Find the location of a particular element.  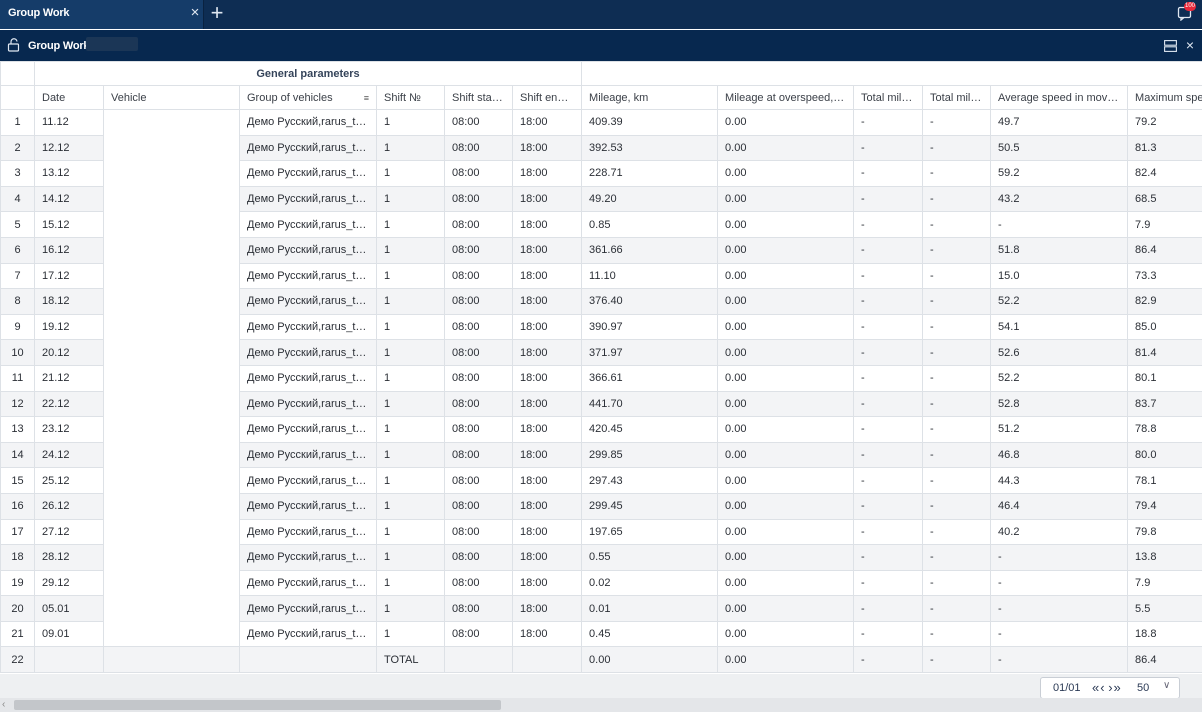

column-header-shift-number: Shift № is located at coordinates (410, 97).